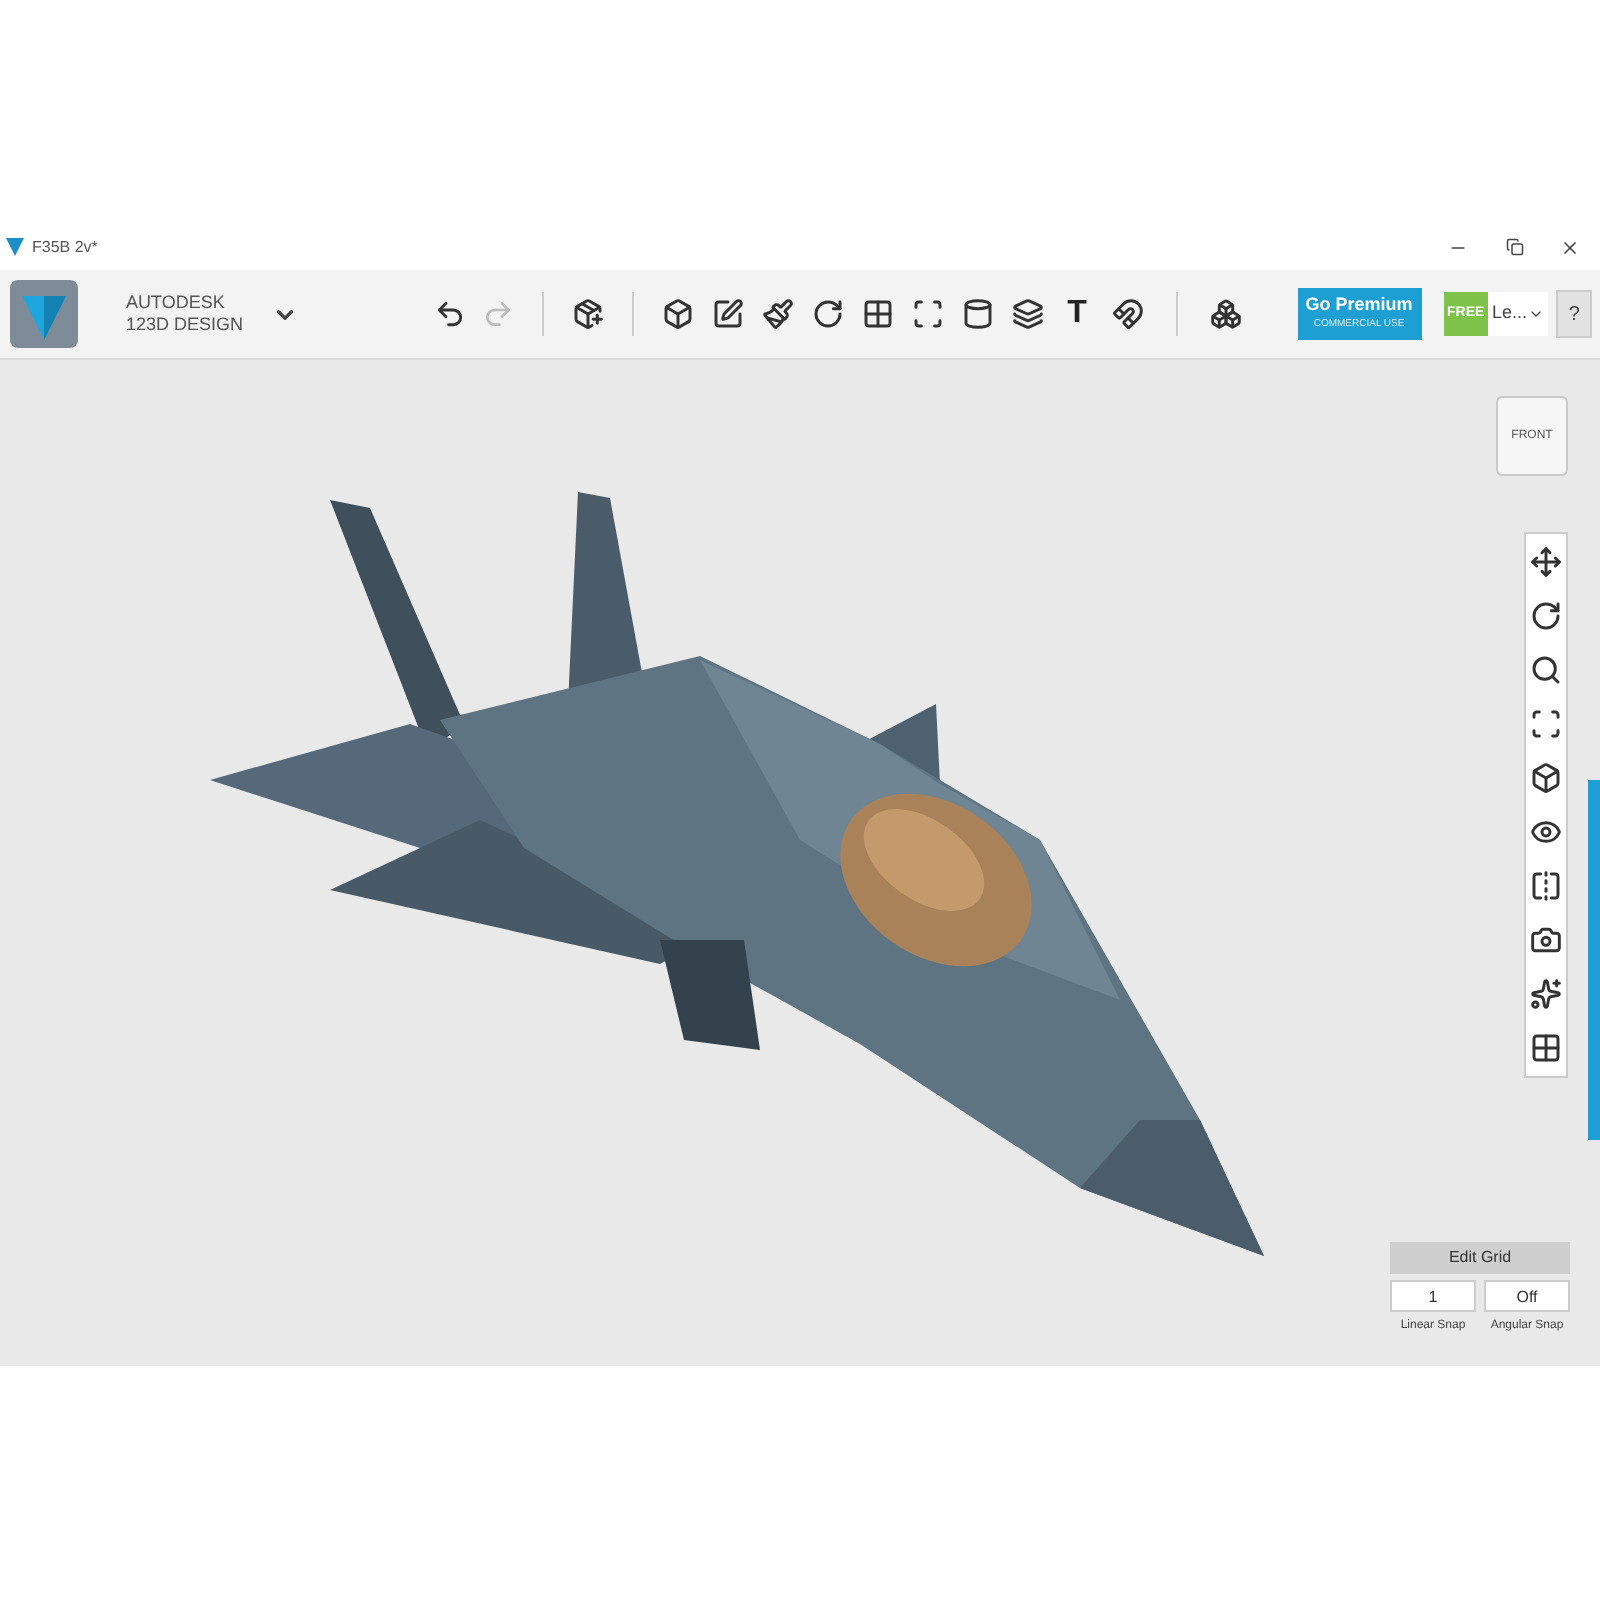 The height and width of the screenshot is (1600, 1600). What do you see at coordinates (176, 303) in the screenshot?
I see `brand-name: AUTODESK` at bounding box center [176, 303].